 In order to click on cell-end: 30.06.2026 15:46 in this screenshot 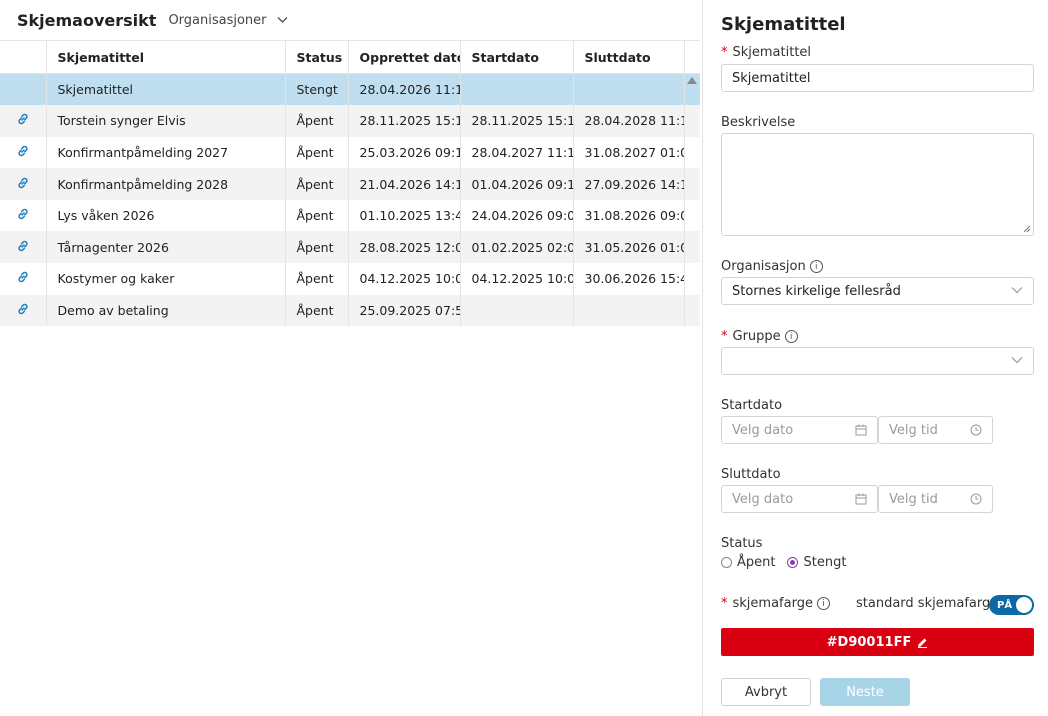, I will do `click(629, 279)`.